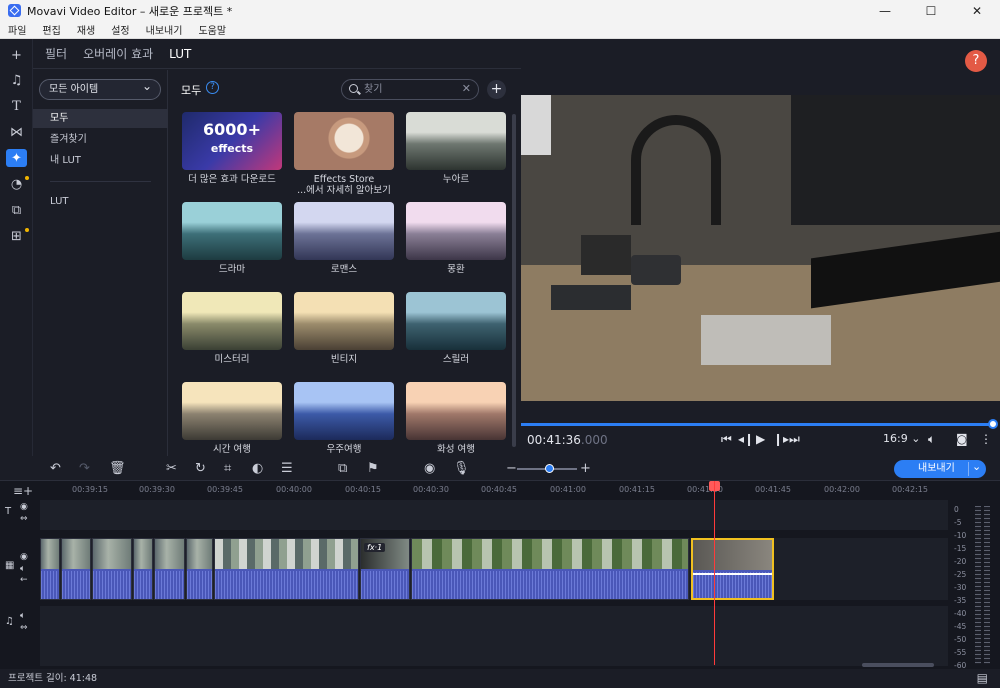 This screenshot has height=688, width=1000. What do you see at coordinates (732, 569) in the screenshot?
I see `selected-video-clip` at bounding box center [732, 569].